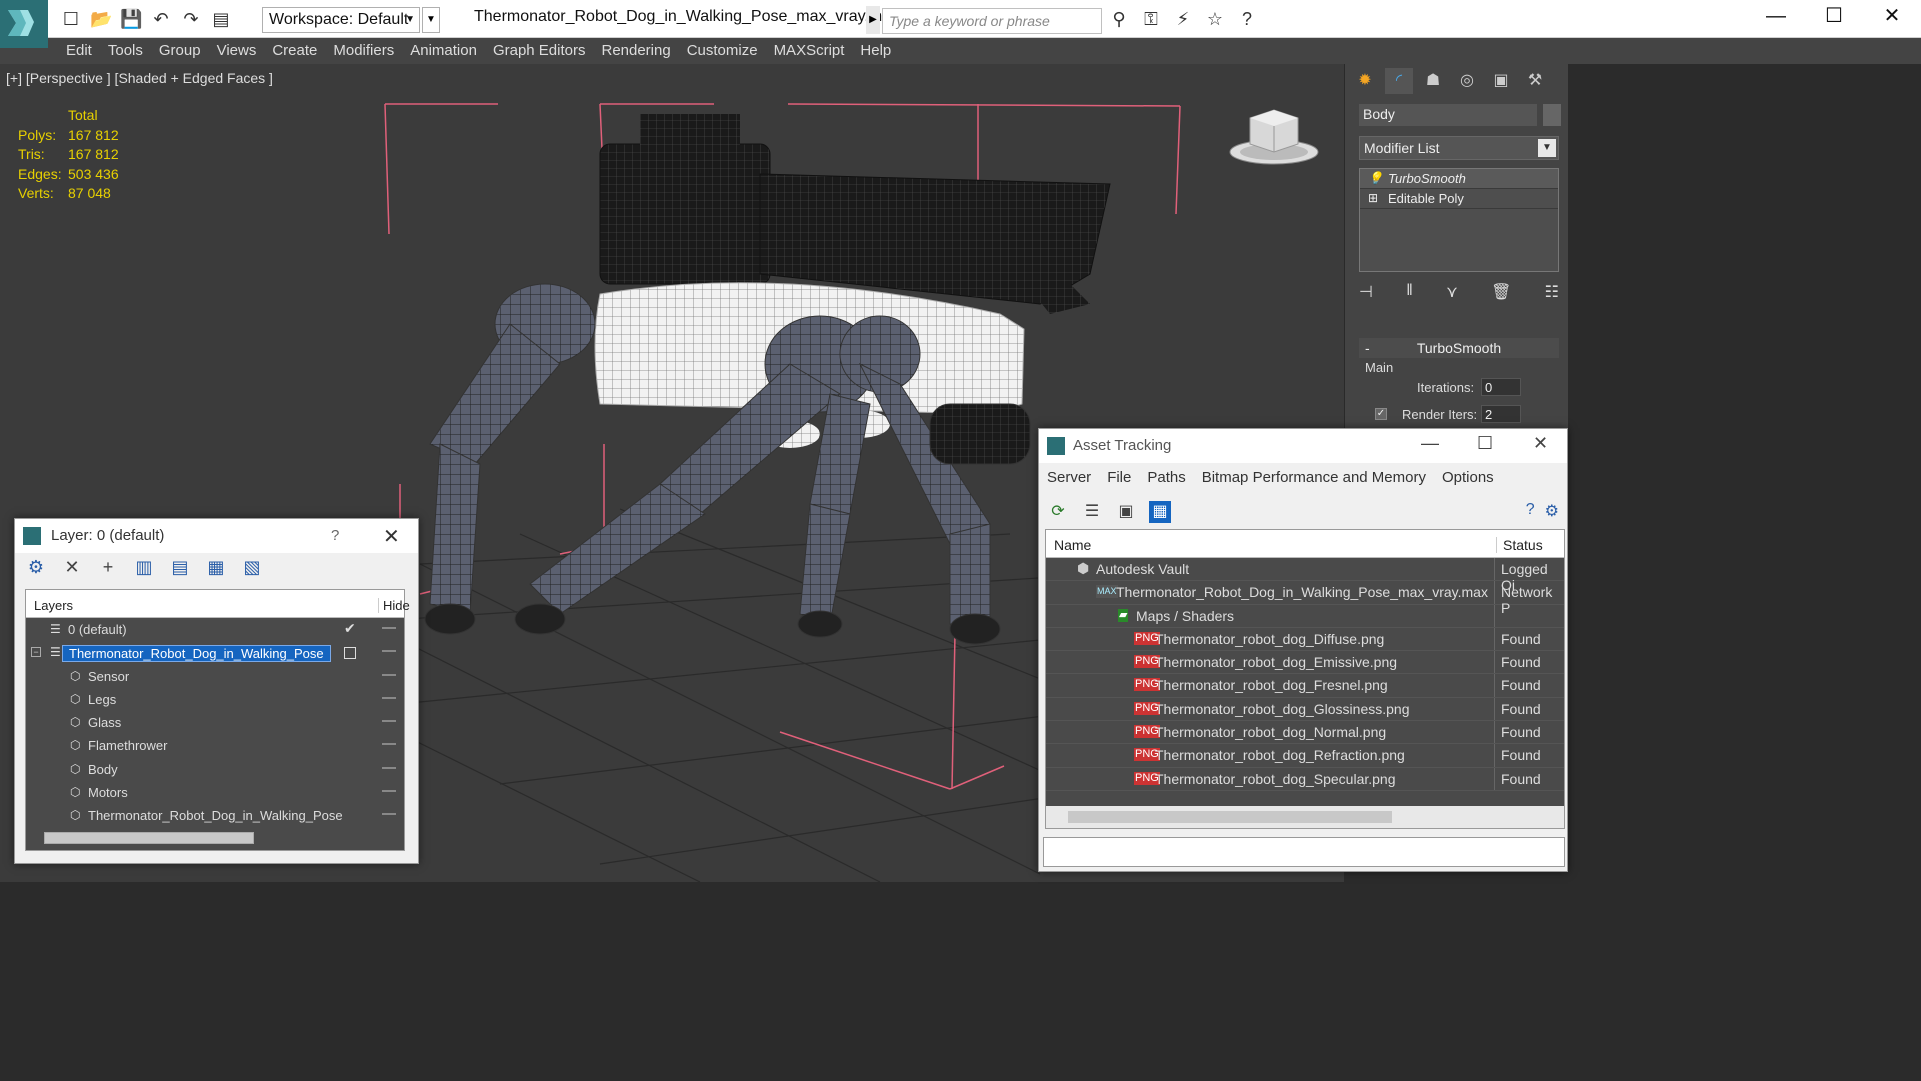 Image resolution: width=1921 pixels, height=1081 pixels. I want to click on modify-tab-icon: ◜, so click(1399, 81).